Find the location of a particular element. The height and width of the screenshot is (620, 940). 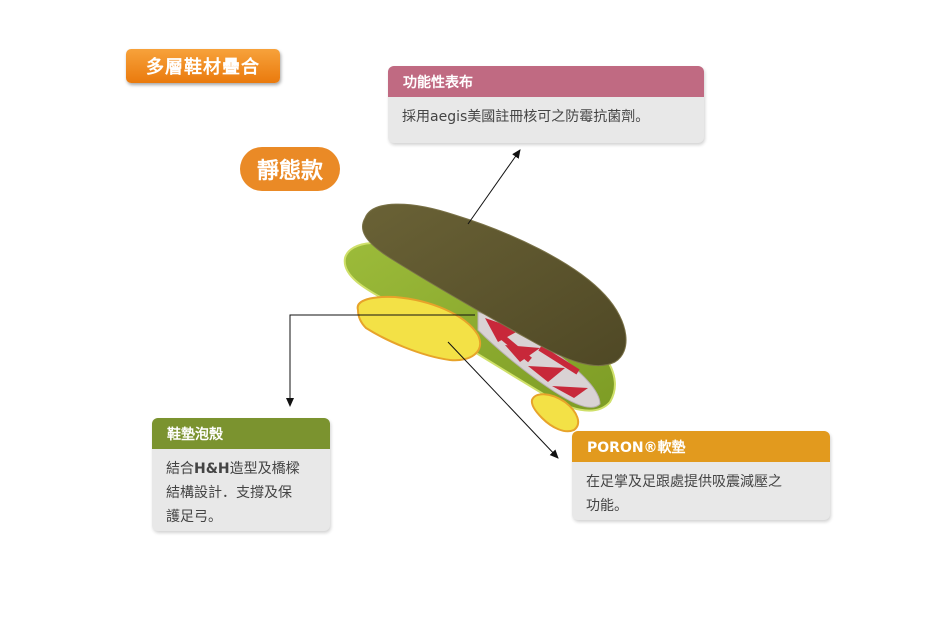

poron-info-card: PORON®軟墊 在足掌及足跟處提供吸震減壓之 功能。 is located at coordinates (701, 475).